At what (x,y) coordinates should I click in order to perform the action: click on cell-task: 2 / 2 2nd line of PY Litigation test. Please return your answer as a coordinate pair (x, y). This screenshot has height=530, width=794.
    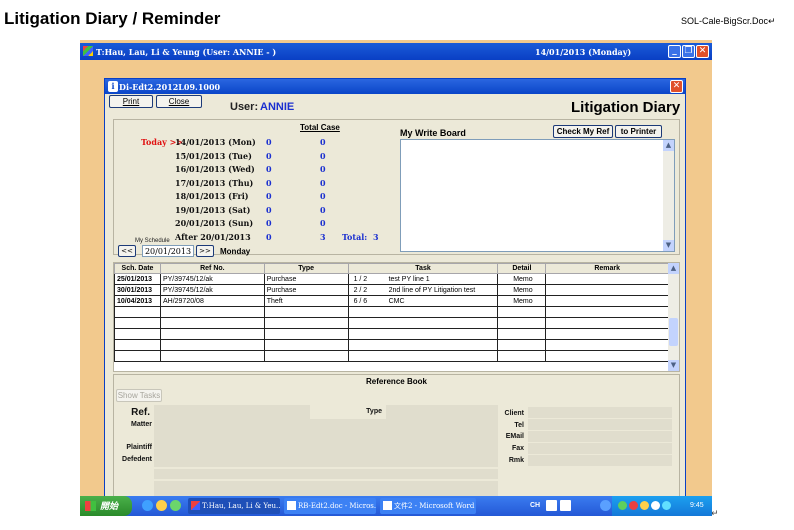
    Looking at the image, I should click on (423, 290).